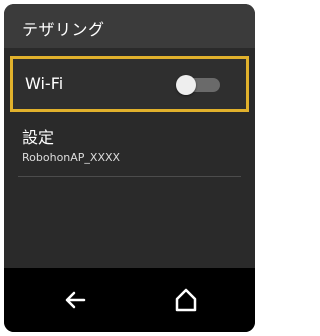 The height and width of the screenshot is (336, 320). What do you see at coordinates (200, 85) in the screenshot?
I see `wifi-toggle` at bounding box center [200, 85].